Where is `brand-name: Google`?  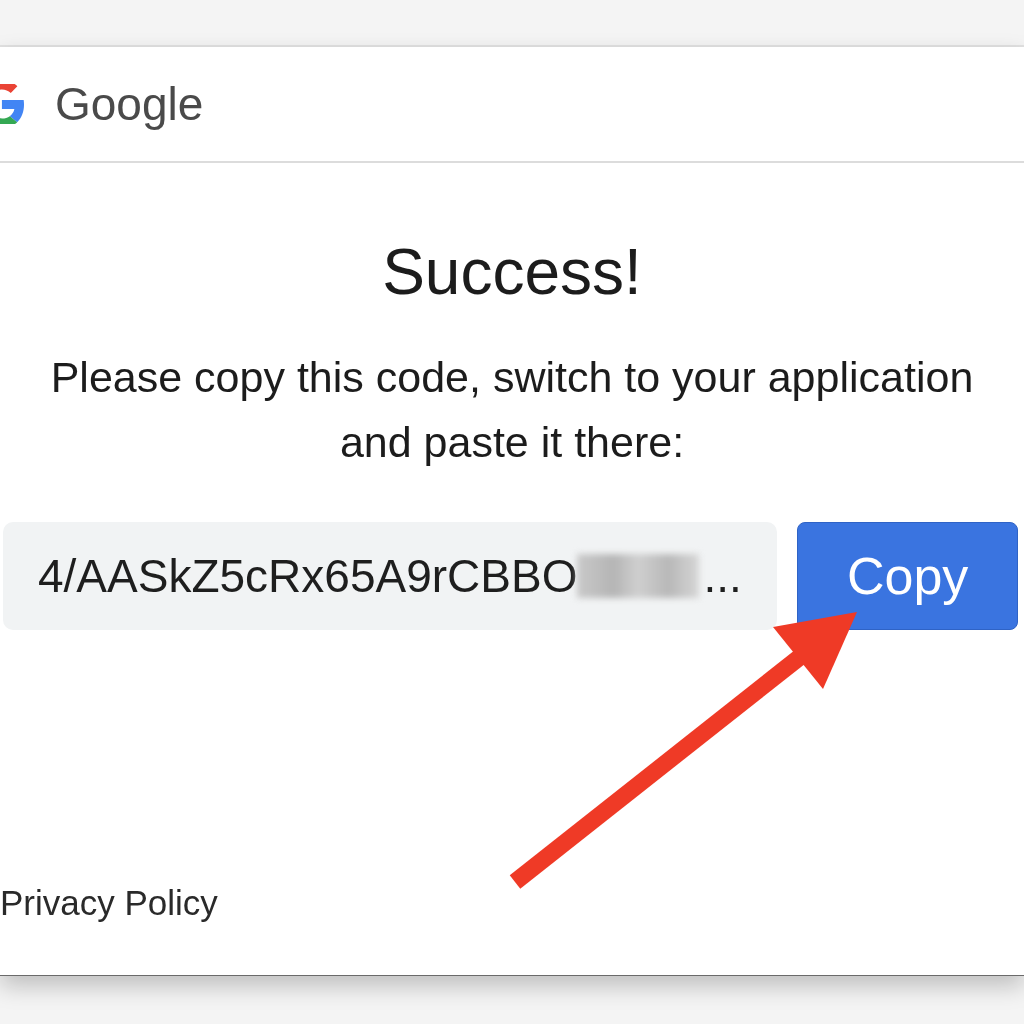
brand-name: Google is located at coordinates (129, 104).